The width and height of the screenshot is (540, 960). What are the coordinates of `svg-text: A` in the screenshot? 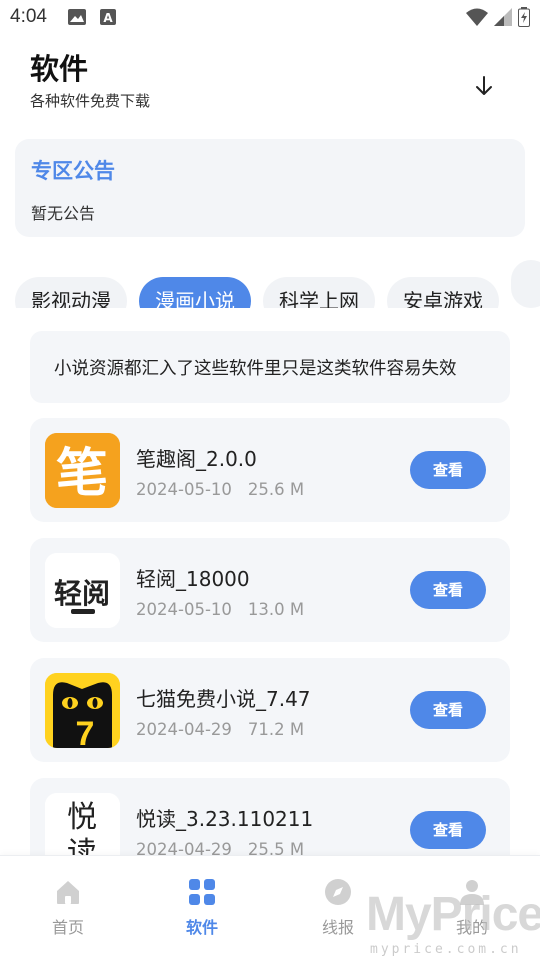 It's located at (108, 18).